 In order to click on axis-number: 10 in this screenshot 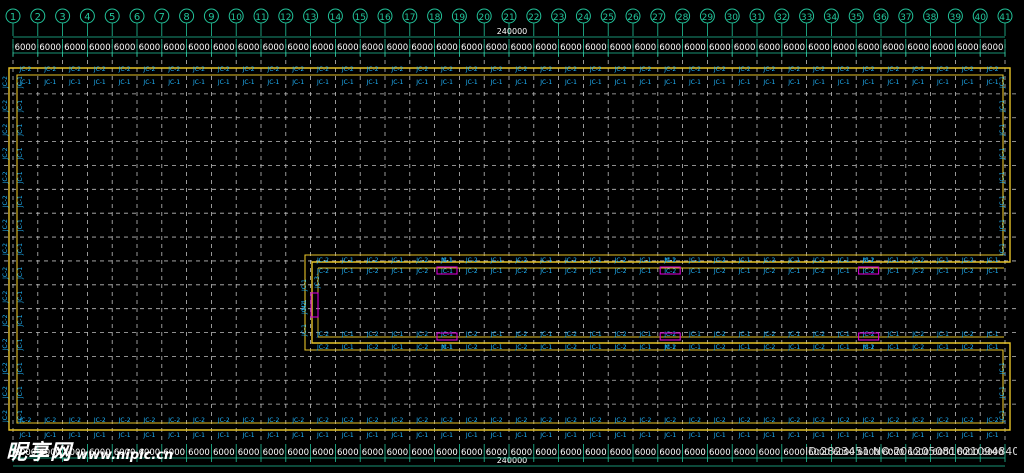, I will do `click(236, 18)`.